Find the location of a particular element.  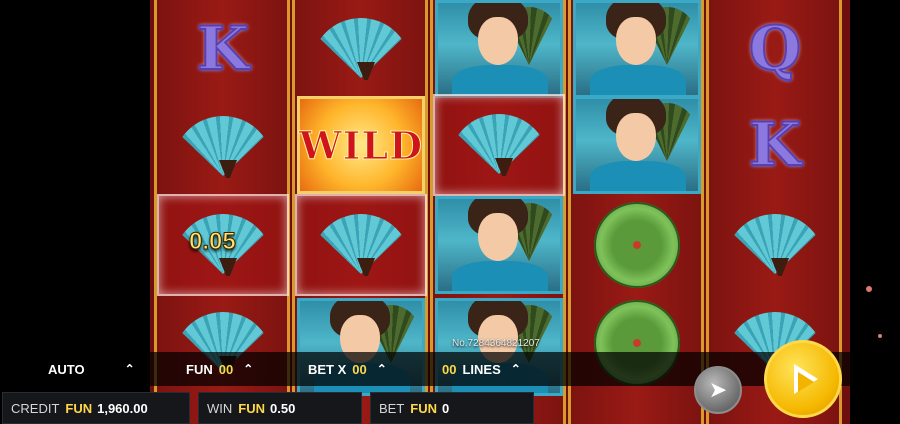

spin-button is located at coordinates (803, 379).